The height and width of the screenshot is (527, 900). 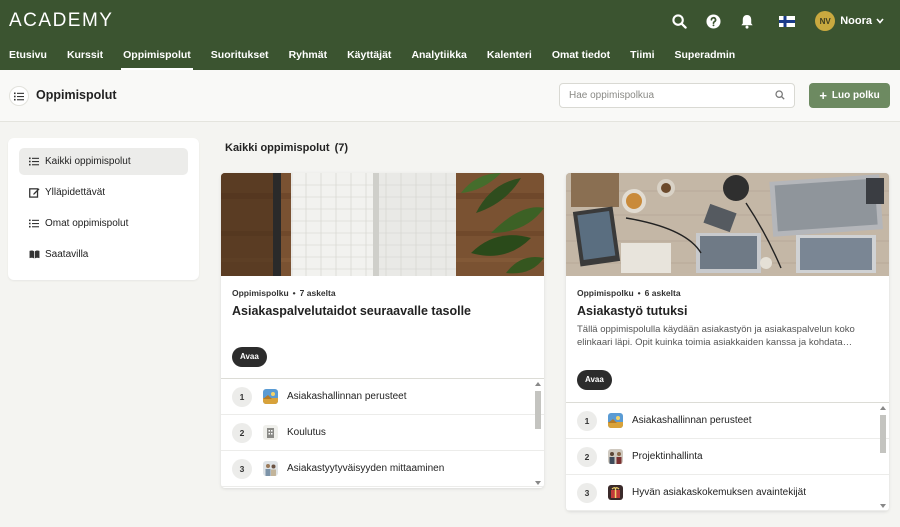 I want to click on nav-suoritukset: Suoritukset, so click(x=240, y=57).